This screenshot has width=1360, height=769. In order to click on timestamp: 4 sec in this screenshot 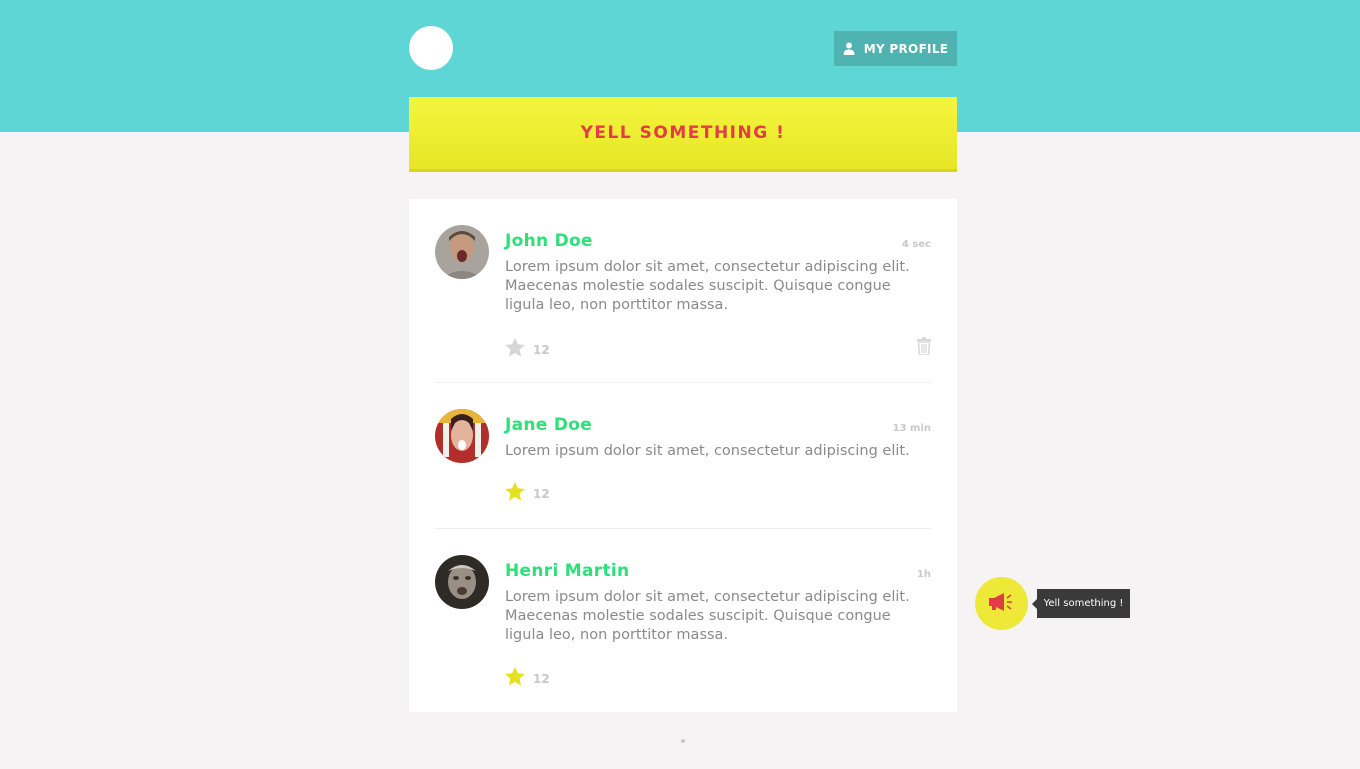, I will do `click(916, 244)`.